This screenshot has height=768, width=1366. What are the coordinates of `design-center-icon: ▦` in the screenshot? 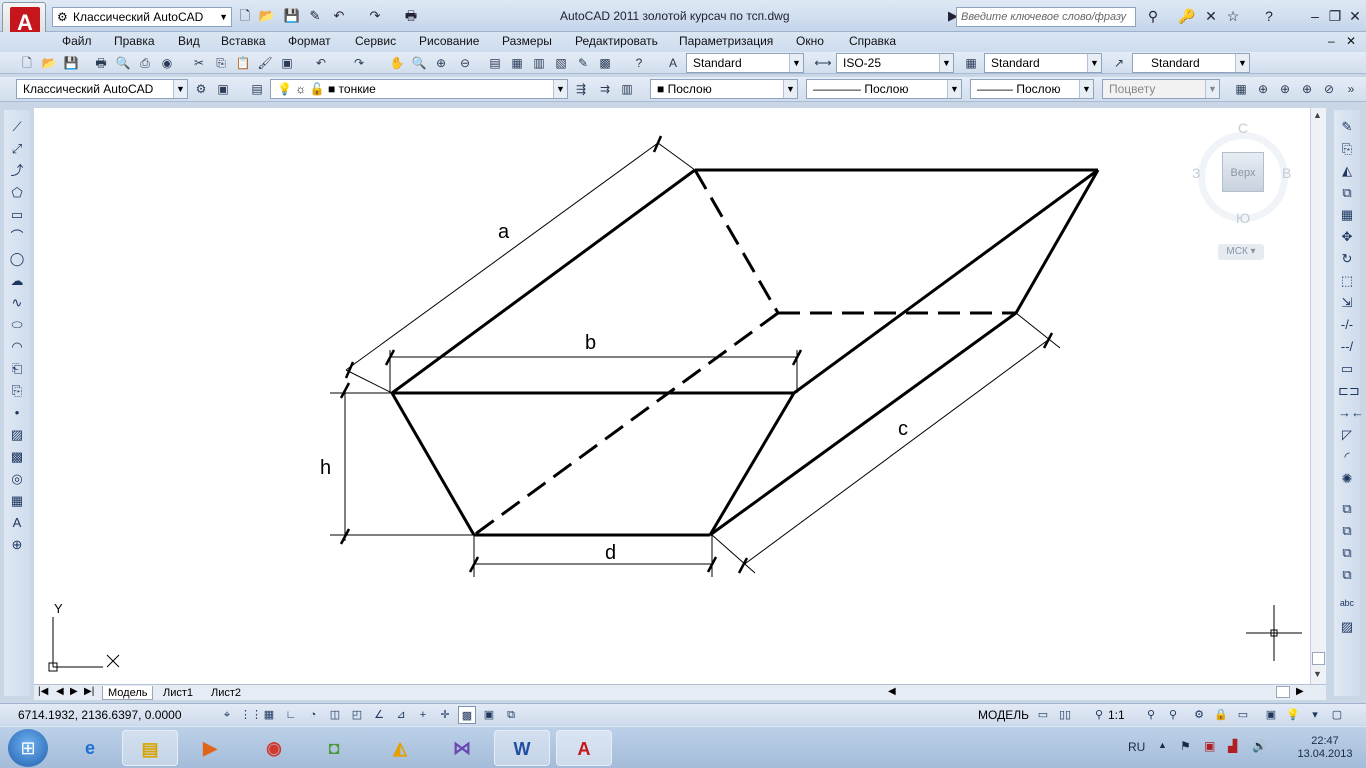 It's located at (517, 63).